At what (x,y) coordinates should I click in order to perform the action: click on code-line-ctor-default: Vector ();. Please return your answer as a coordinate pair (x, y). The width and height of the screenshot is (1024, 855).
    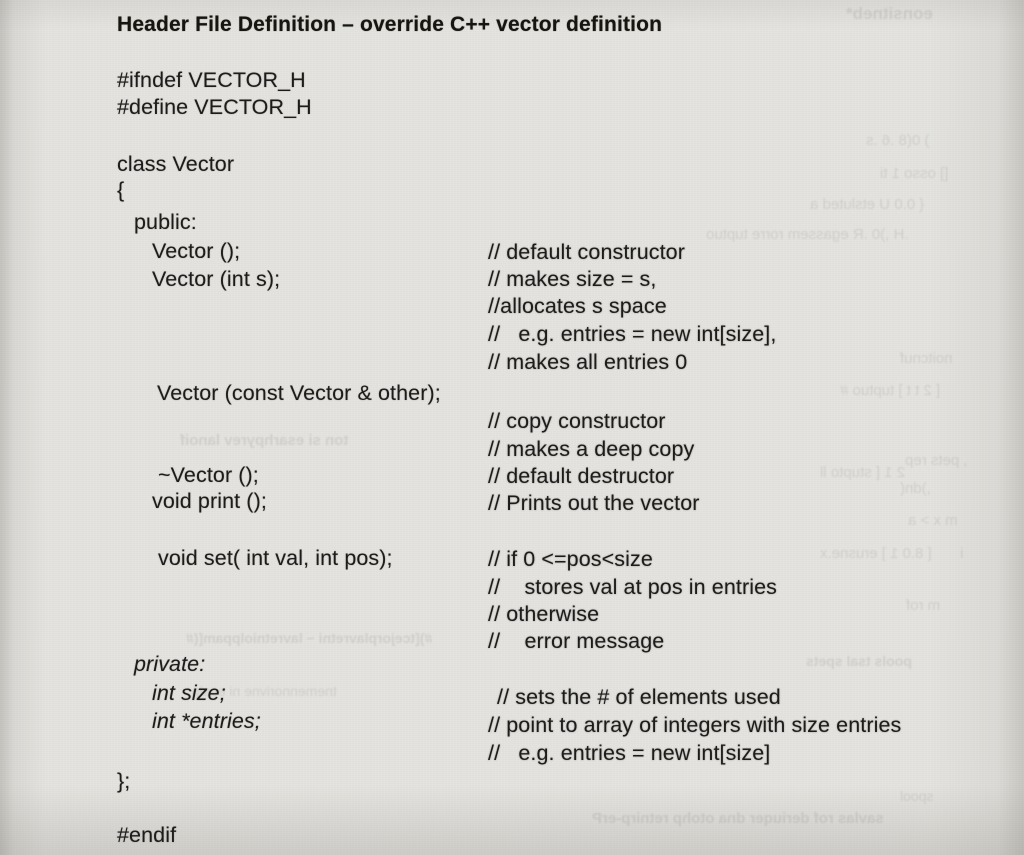
    Looking at the image, I should click on (196, 251).